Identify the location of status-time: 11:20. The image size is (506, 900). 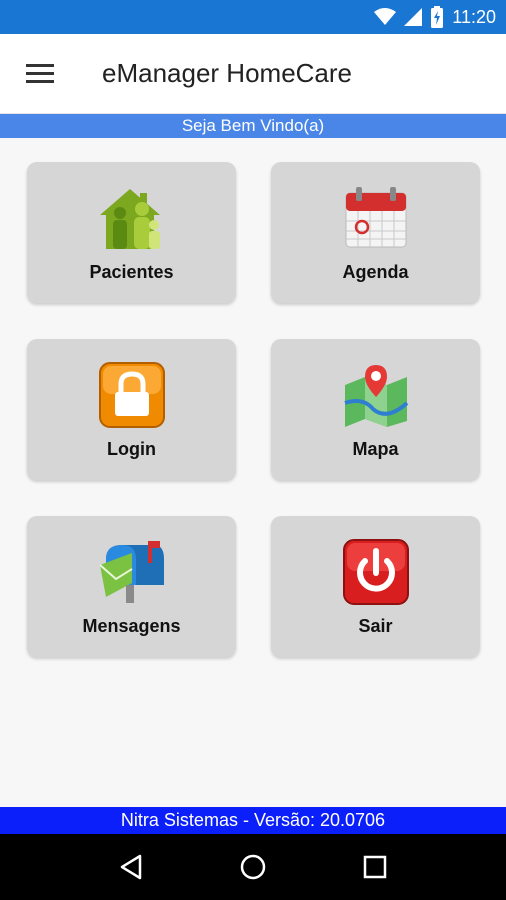
(474, 16).